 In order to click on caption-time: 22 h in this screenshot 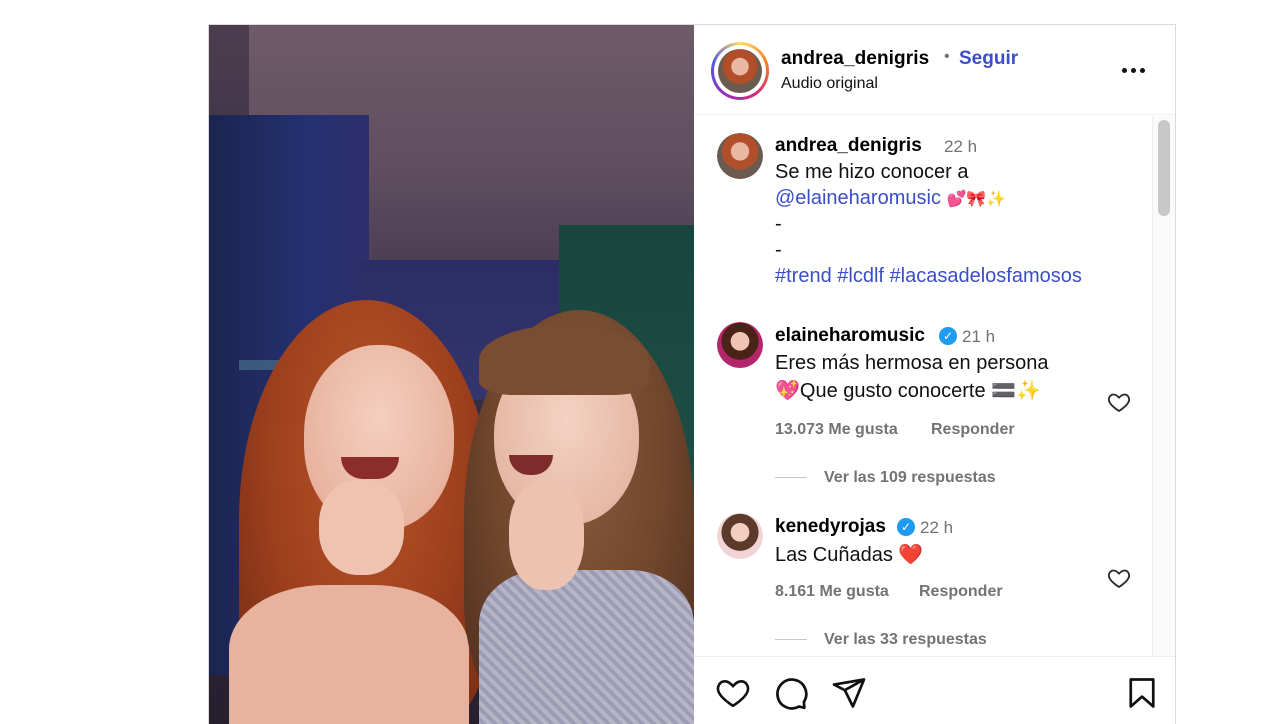, I will do `click(960, 147)`.